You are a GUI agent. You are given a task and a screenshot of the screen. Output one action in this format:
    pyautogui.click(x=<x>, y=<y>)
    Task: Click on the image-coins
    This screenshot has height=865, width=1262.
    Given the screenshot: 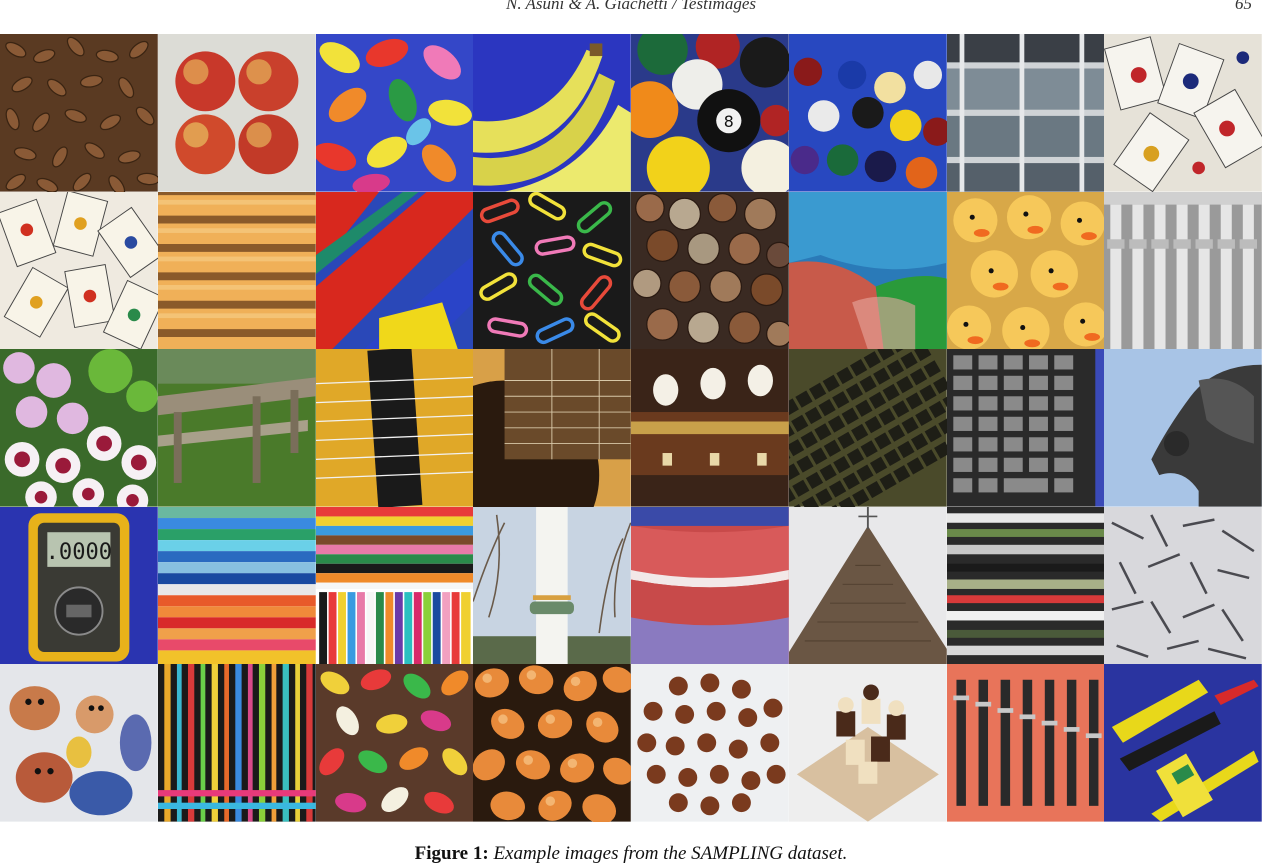 What is the action you would take?
    pyautogui.click(x=710, y=270)
    